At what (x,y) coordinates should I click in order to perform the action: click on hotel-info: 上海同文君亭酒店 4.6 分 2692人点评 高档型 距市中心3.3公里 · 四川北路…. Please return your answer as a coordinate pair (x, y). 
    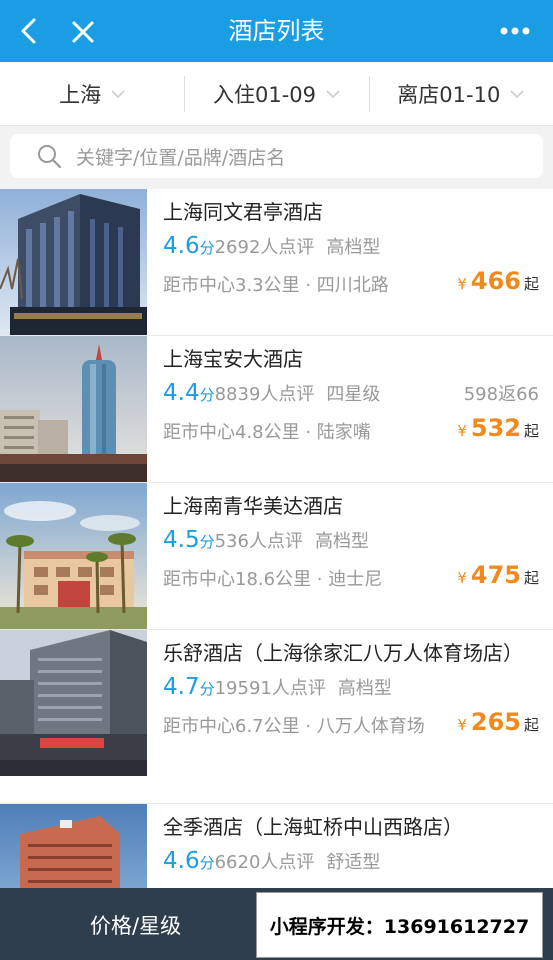
    Looking at the image, I should click on (351, 250).